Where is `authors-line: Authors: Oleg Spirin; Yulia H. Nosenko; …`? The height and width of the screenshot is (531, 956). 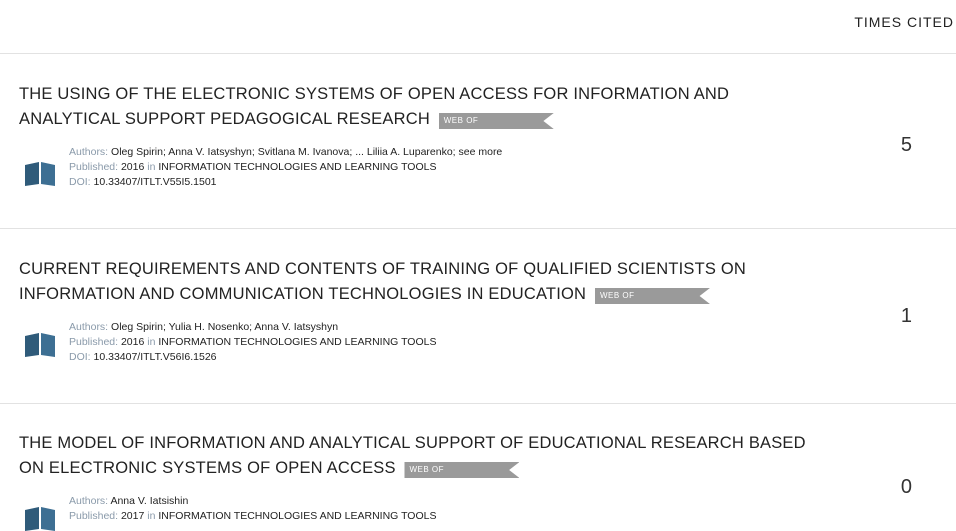 authors-line: Authors: Oleg Spirin; Yulia H. Nosenko; … is located at coordinates (252, 327).